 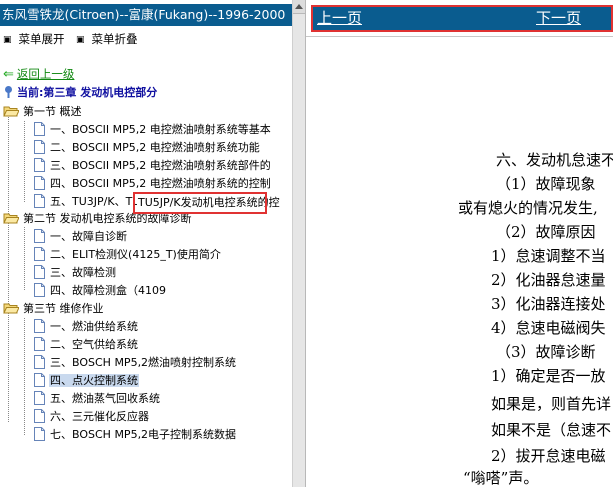 What do you see at coordinates (501, 478) in the screenshot?
I see `doc-line: “嗡嗒”声。` at bounding box center [501, 478].